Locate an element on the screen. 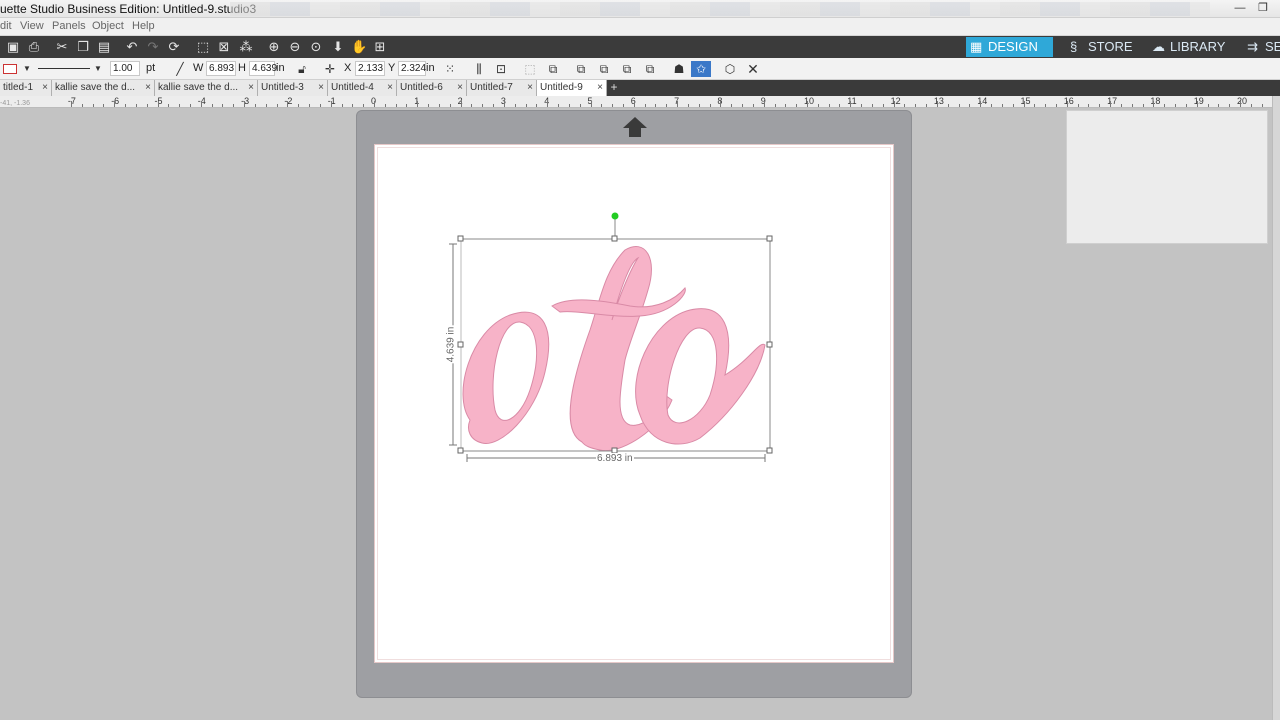 The height and width of the screenshot is (720, 1280). canvas-overlay is located at coordinates (611, 337).